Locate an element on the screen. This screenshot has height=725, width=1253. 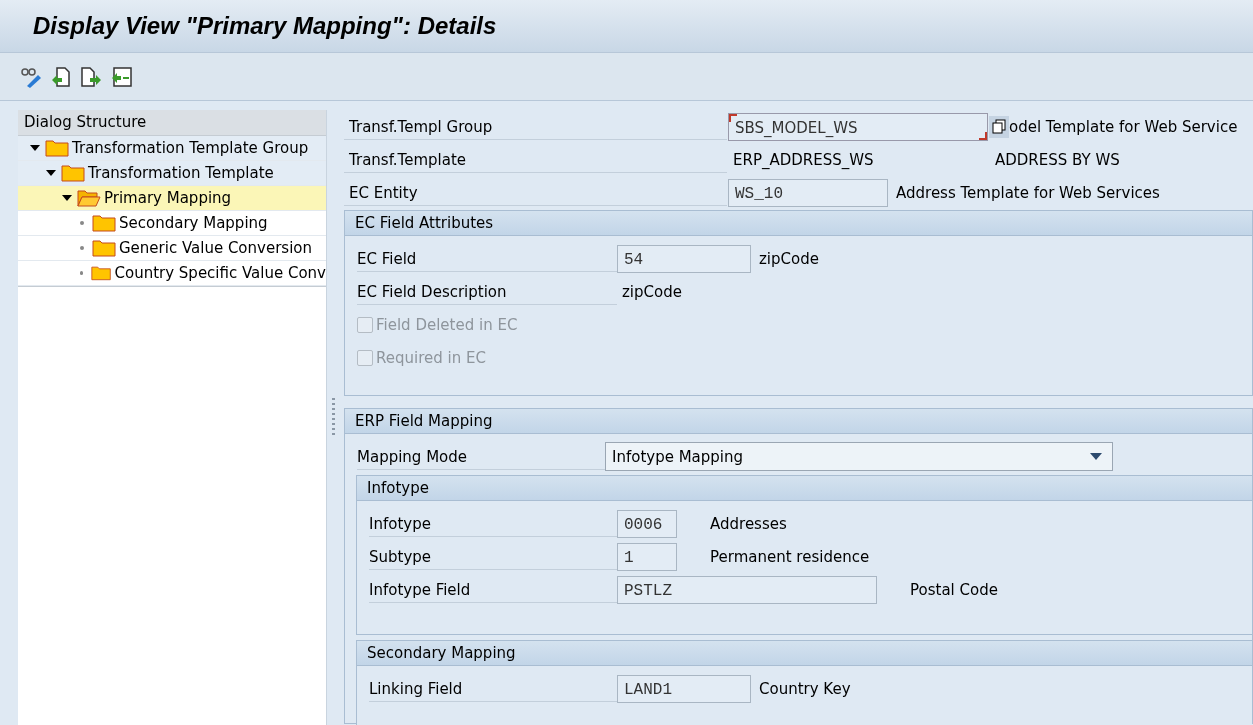
field-description: Addresses is located at coordinates (748, 523).